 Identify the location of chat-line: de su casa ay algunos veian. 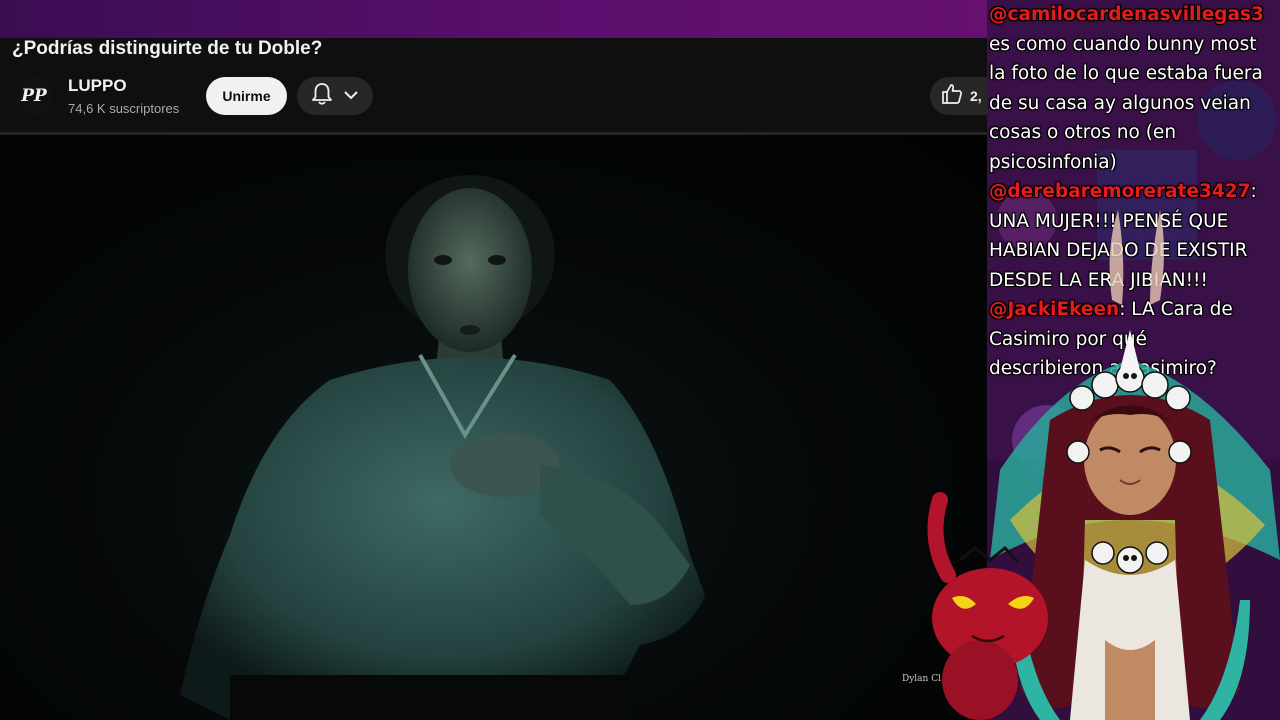
(1134, 104).